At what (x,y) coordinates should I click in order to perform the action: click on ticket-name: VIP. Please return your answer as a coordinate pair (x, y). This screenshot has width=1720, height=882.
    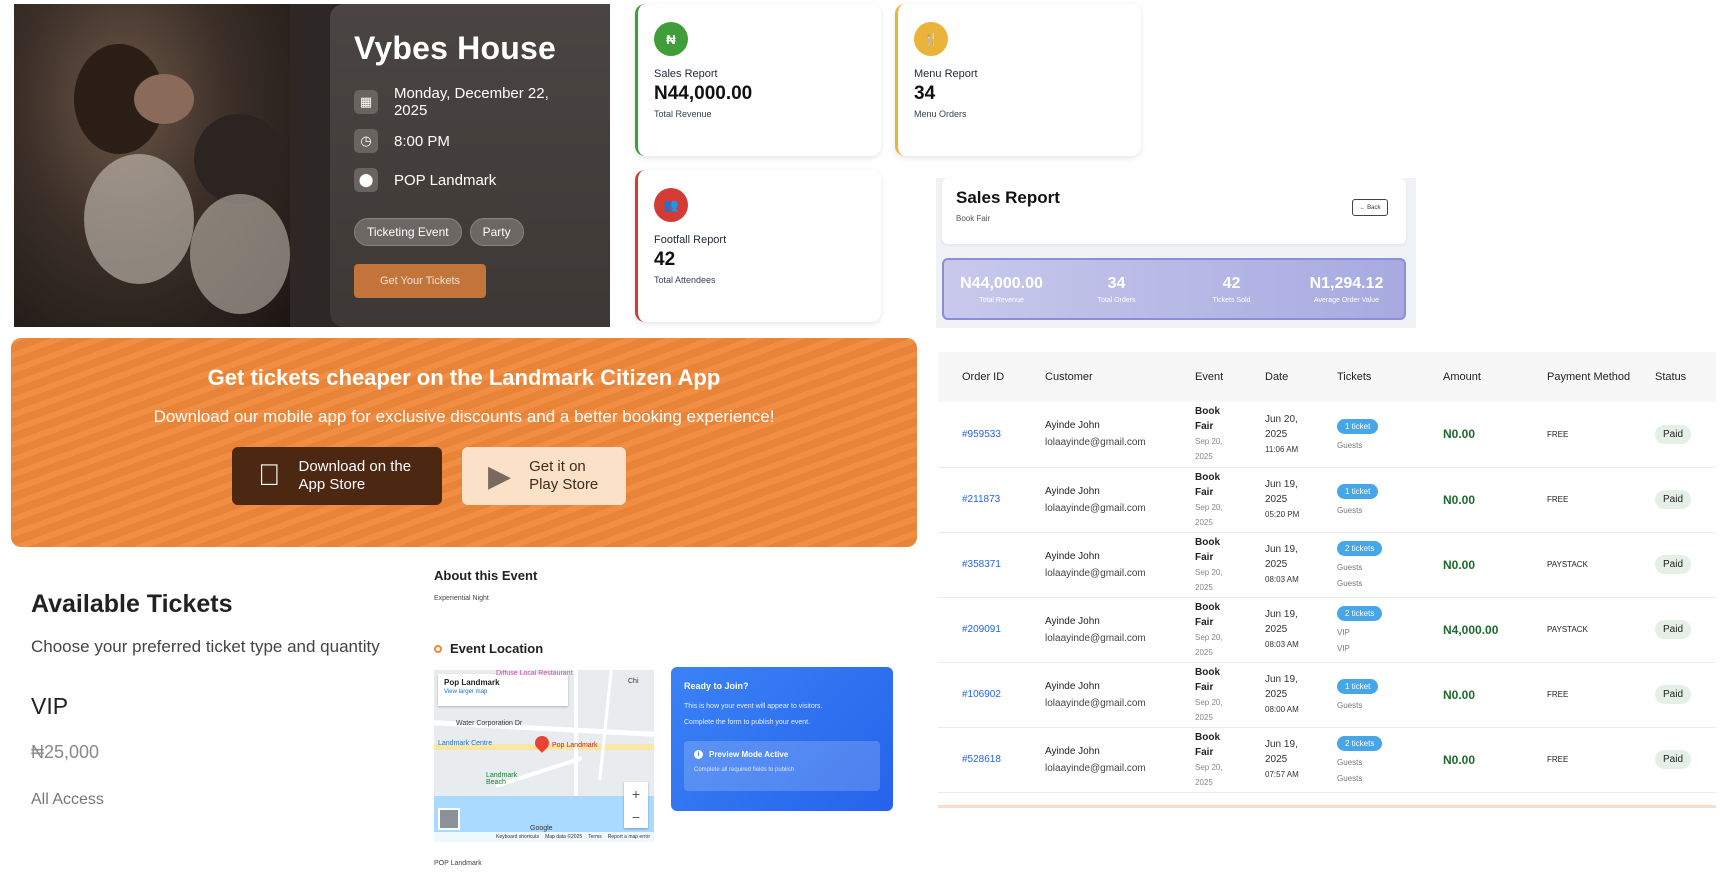
    Looking at the image, I should click on (226, 706).